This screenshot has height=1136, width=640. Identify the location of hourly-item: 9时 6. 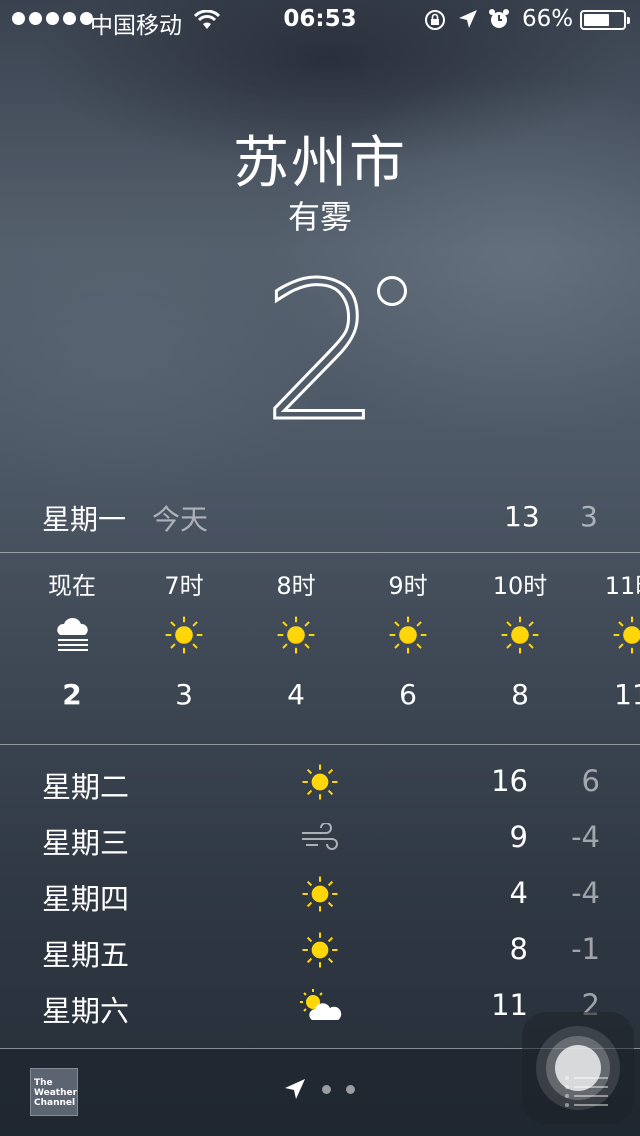
(408, 631).